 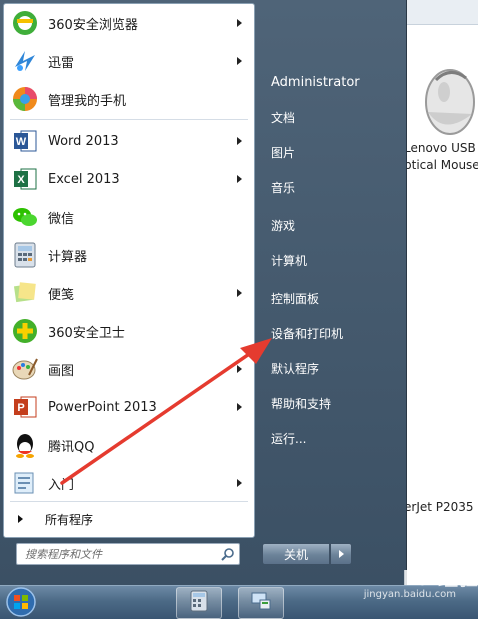 I want to click on program-label: 360安全卫士, so click(x=86, y=333).